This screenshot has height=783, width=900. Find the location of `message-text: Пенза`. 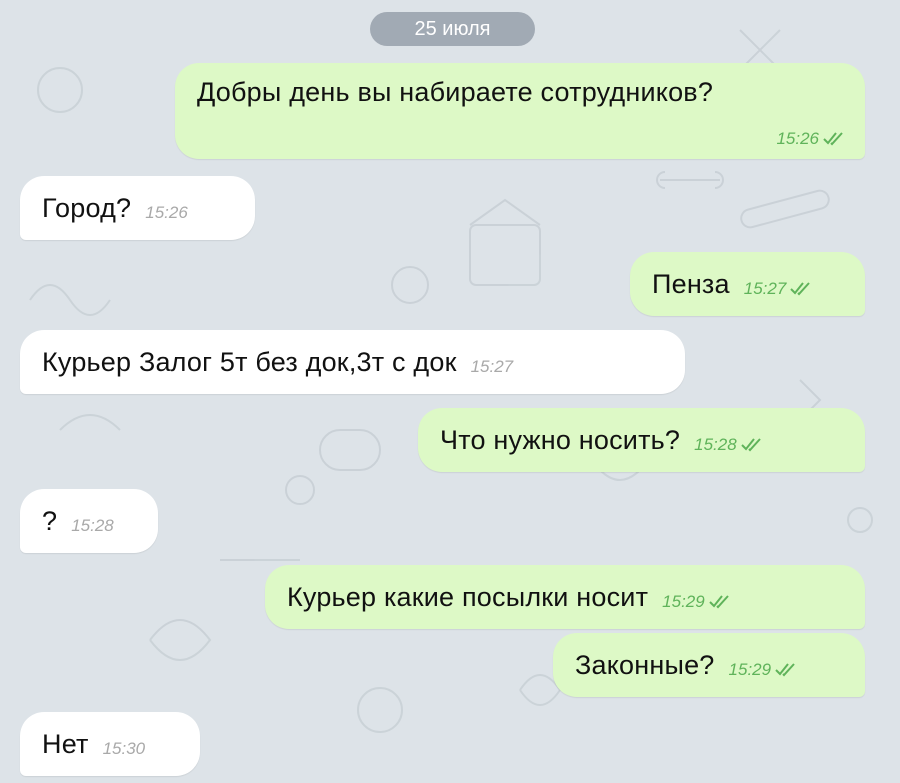

message-text: Пенза is located at coordinates (691, 283).